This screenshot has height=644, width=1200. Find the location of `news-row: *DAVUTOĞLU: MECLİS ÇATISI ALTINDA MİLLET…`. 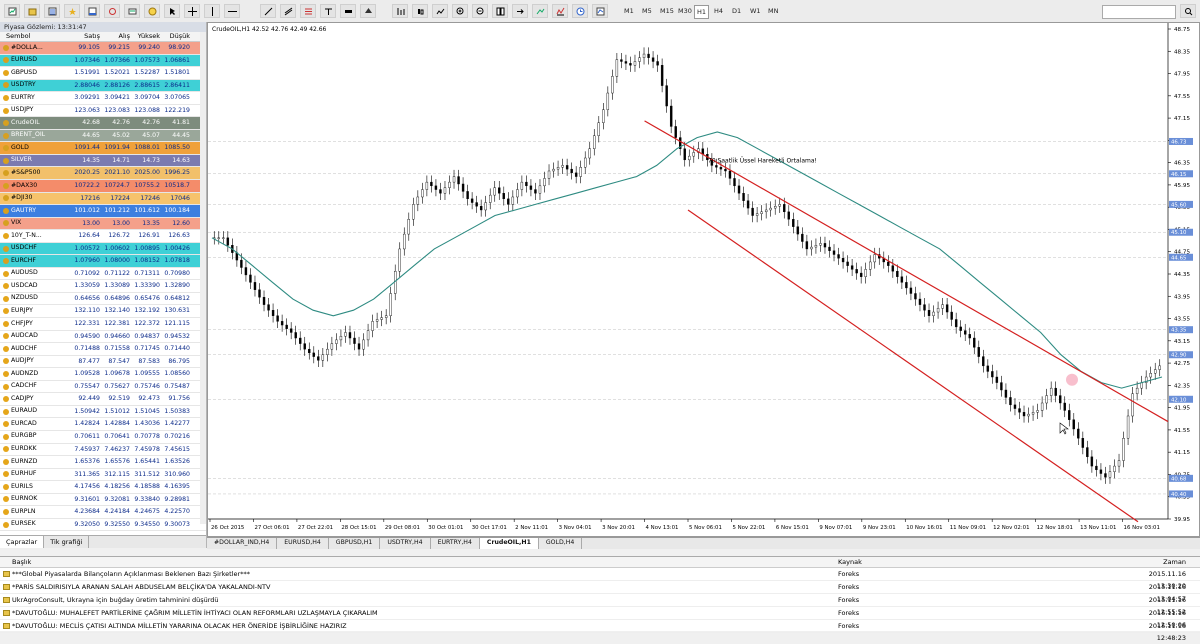

news-row: *DAVUTOĞLU: MECLİS ÇATISI ALTINDA MİLLET… is located at coordinates (600, 631).